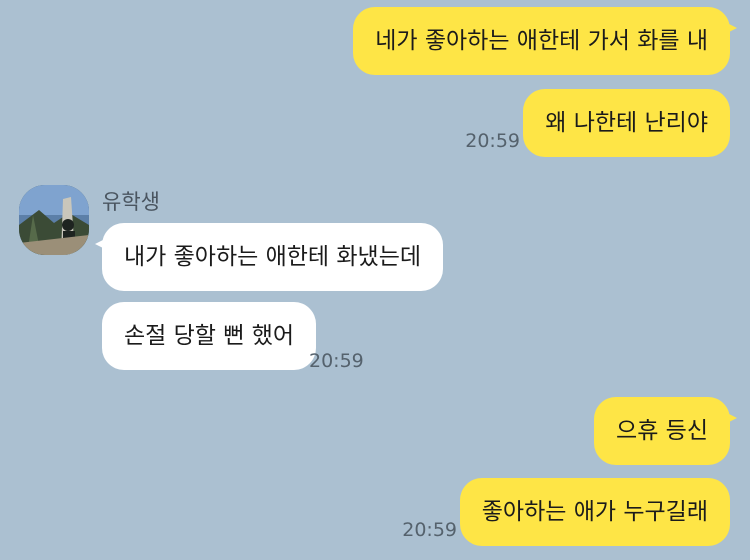 The width and height of the screenshot is (750, 560). What do you see at coordinates (269, 257) in the screenshot?
I see `message-bubble-incoming: 내가 좋아하는 애한테 화냈는데` at bounding box center [269, 257].